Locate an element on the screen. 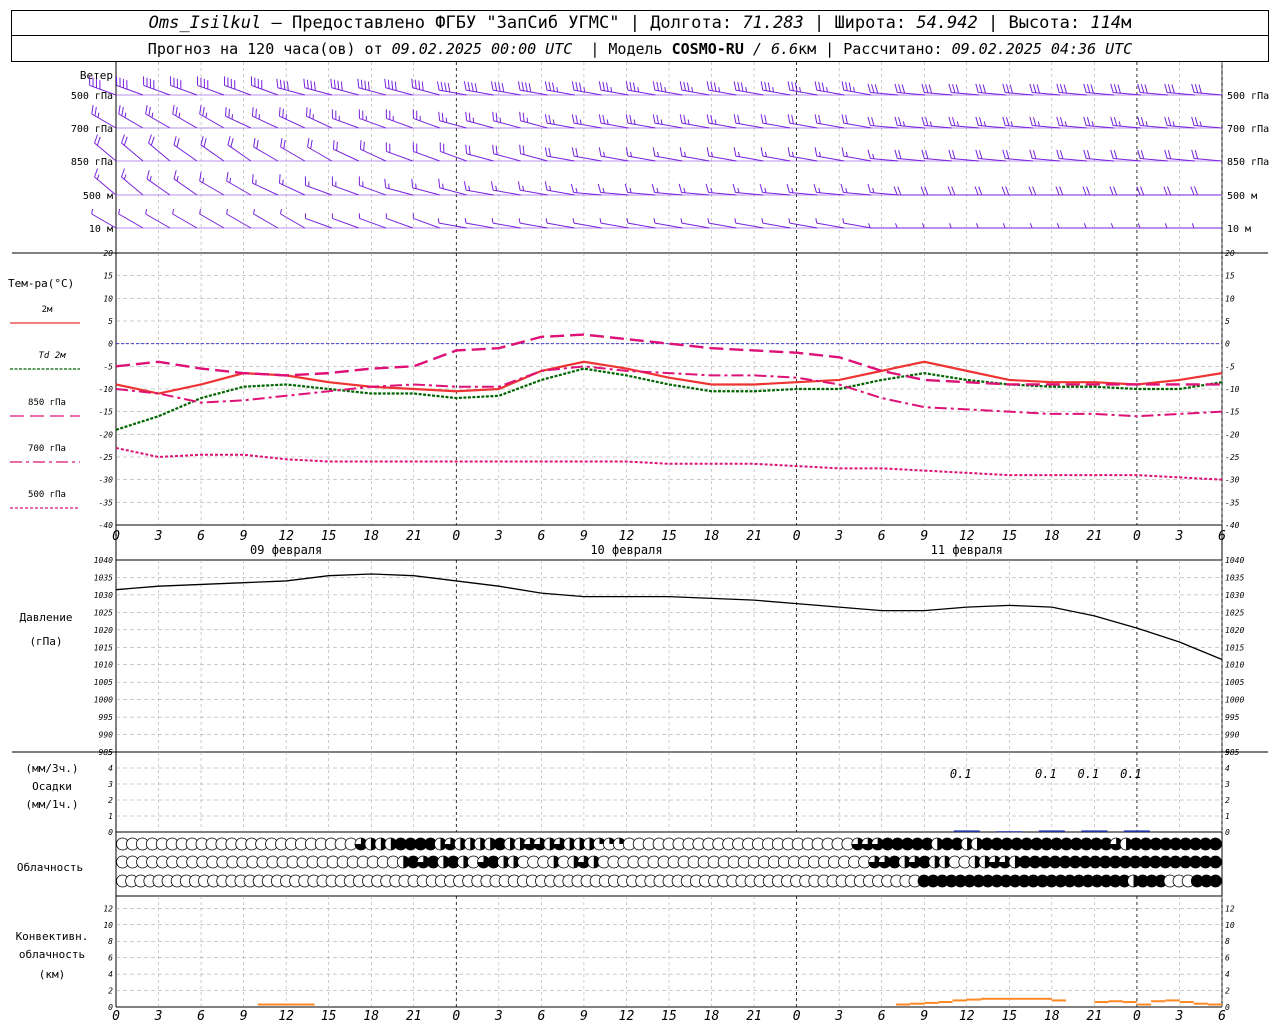 The width and height of the screenshot is (1280, 1024). x-tick-label: 0 is located at coordinates (797, 536).